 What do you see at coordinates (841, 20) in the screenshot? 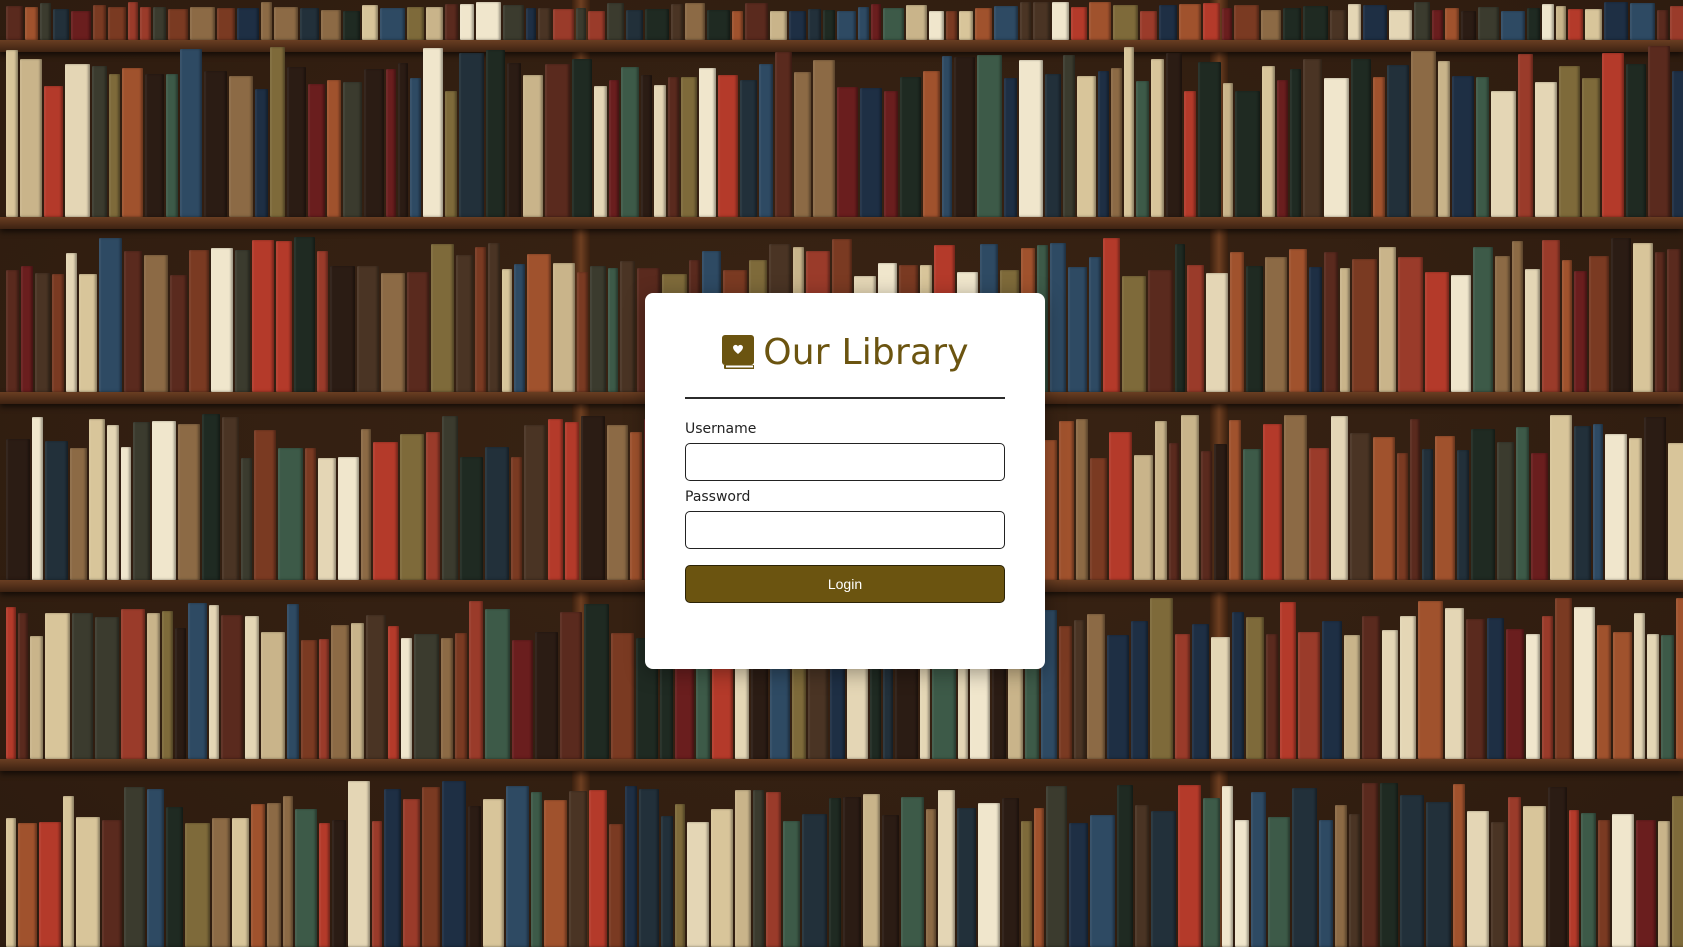
I see `book-row` at bounding box center [841, 20].